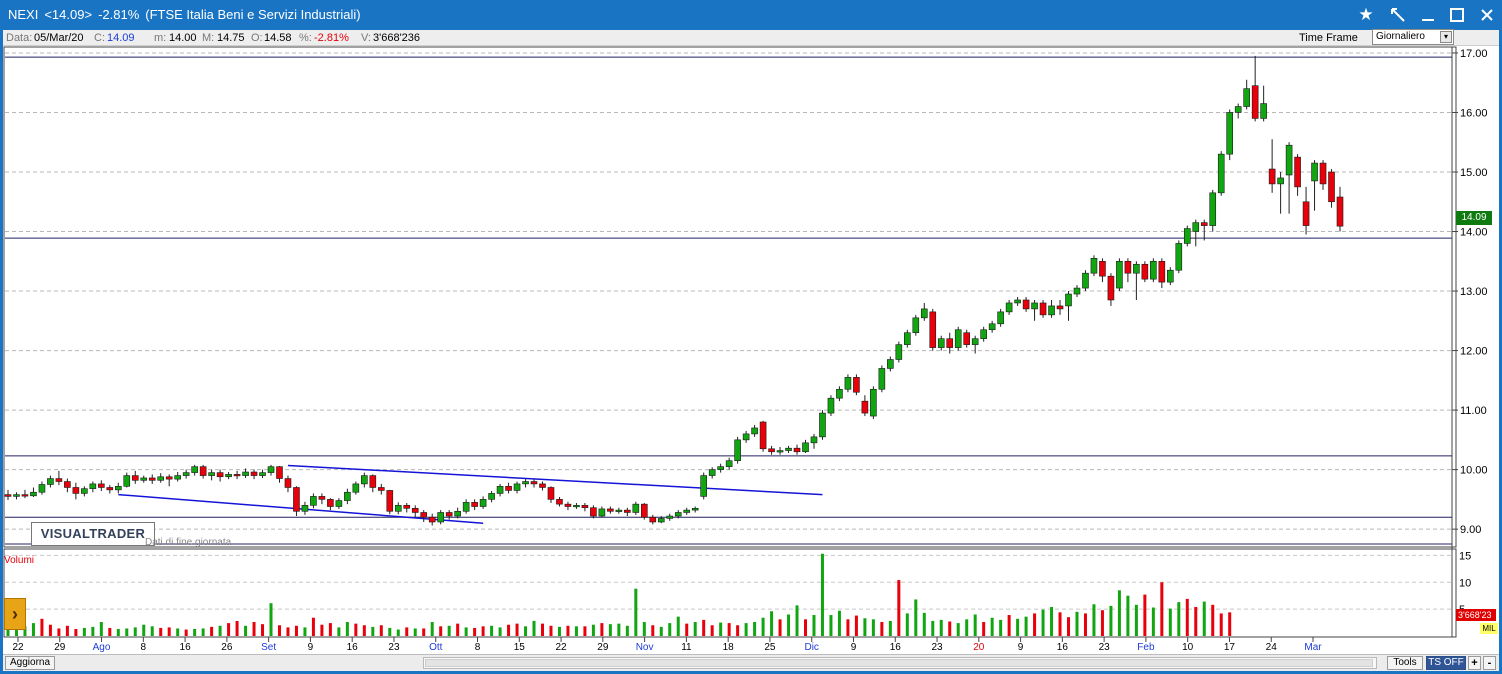 The height and width of the screenshot is (674, 1502). Describe the element at coordinates (686, 647) in the screenshot. I see `x-tick-label: 11` at that location.